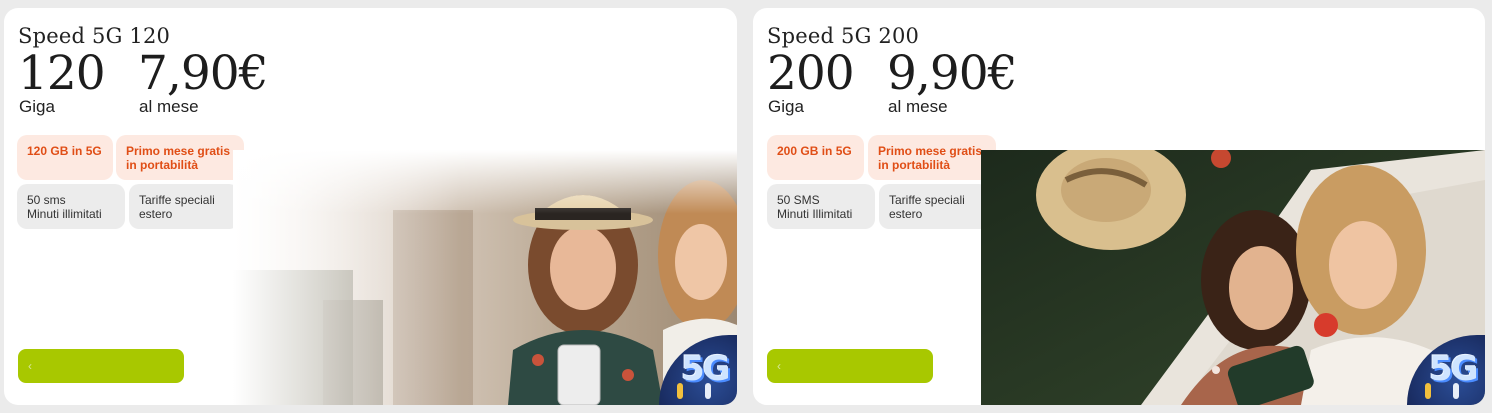 Image resolution: width=1492 pixels, height=413 pixels. Describe the element at coordinates (71, 206) in the screenshot. I see `chip-sms-minuti: 50 sms Minuti illimitati` at that location.